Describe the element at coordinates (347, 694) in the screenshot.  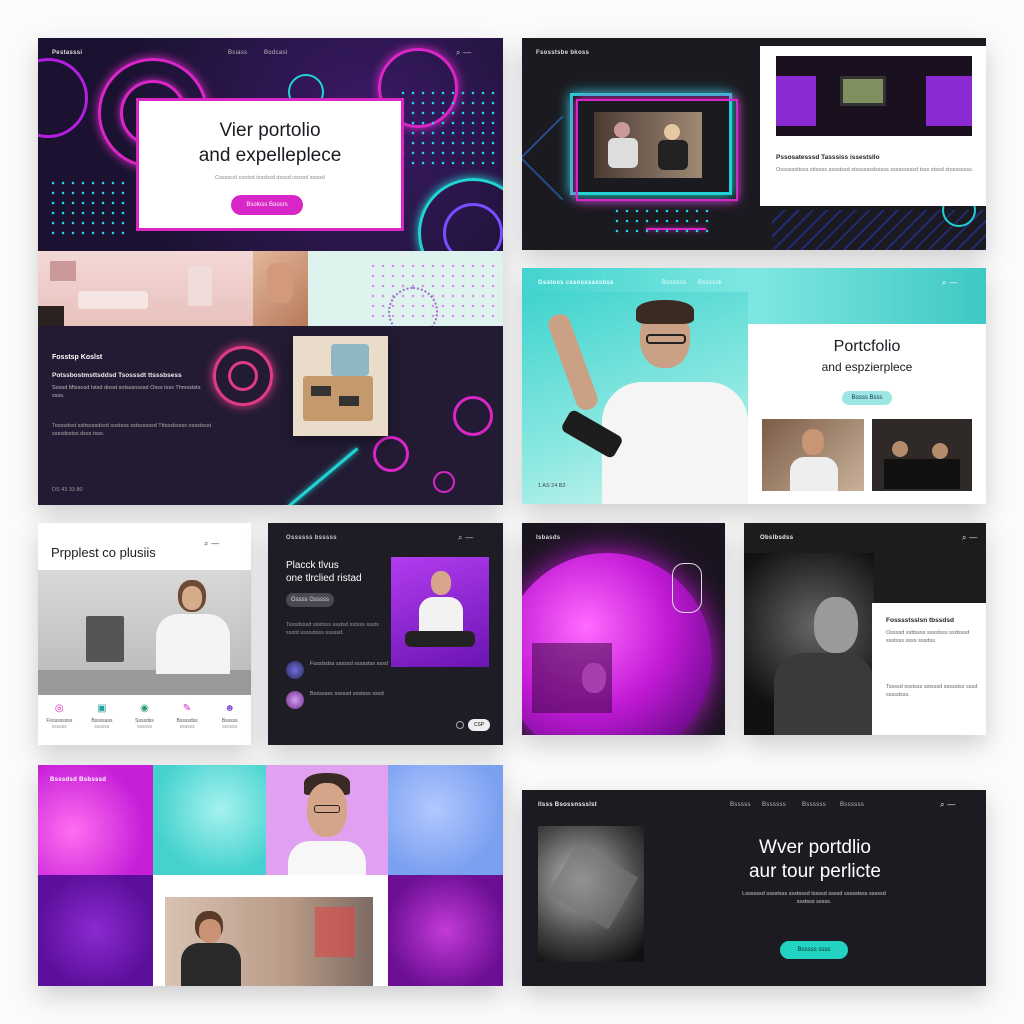
I see `list-item: Bsssssss sssssd ssstsss sssd` at that location.